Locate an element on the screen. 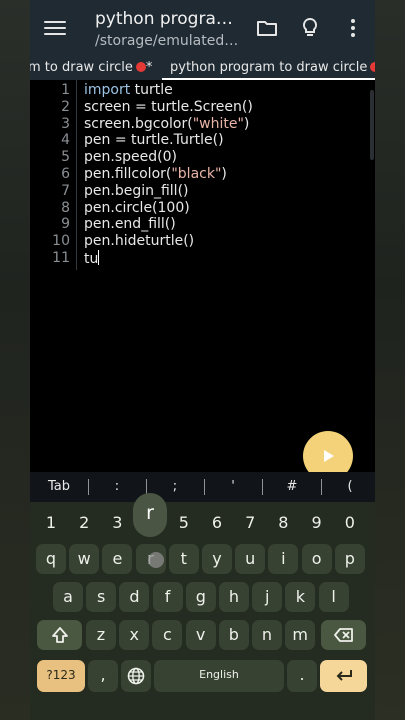 Image resolution: width=405 pixels, height=720 pixels. key-3: 3 is located at coordinates (117, 523).